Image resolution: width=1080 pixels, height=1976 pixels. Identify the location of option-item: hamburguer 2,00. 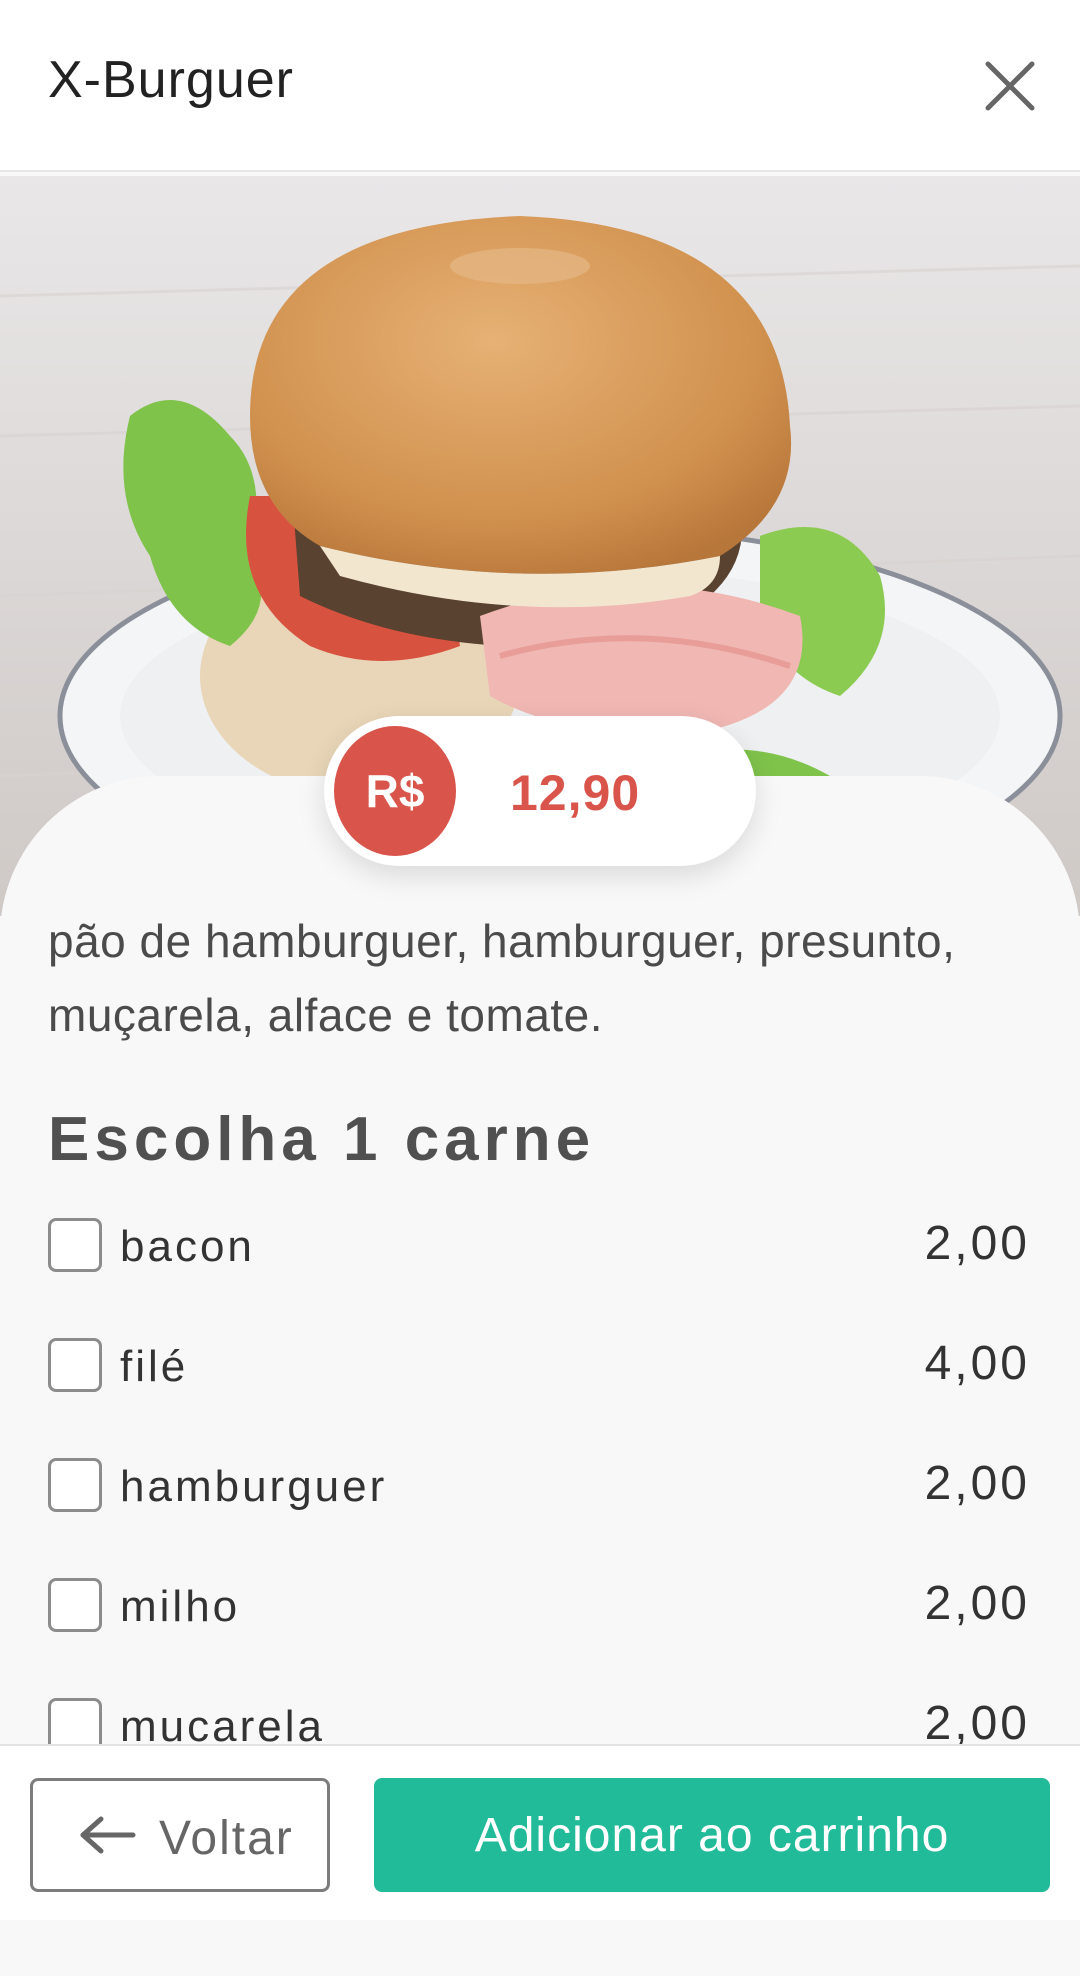
(540, 1500).